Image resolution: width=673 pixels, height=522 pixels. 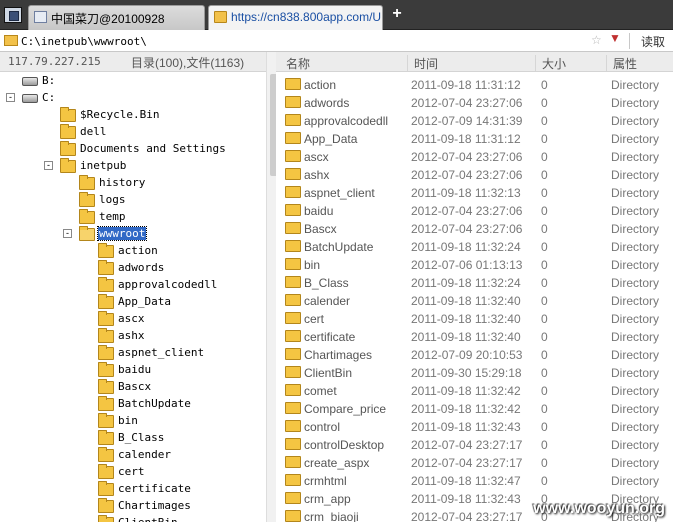 I want to click on tab-caidao: 中国菜刀@20100928, so click(x=116, y=17).